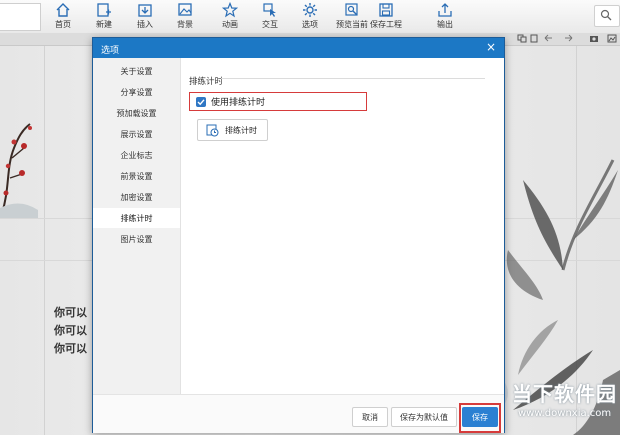 This screenshot has height=435, width=620. I want to click on rehearse-timing-button: 排练计时, so click(232, 130).